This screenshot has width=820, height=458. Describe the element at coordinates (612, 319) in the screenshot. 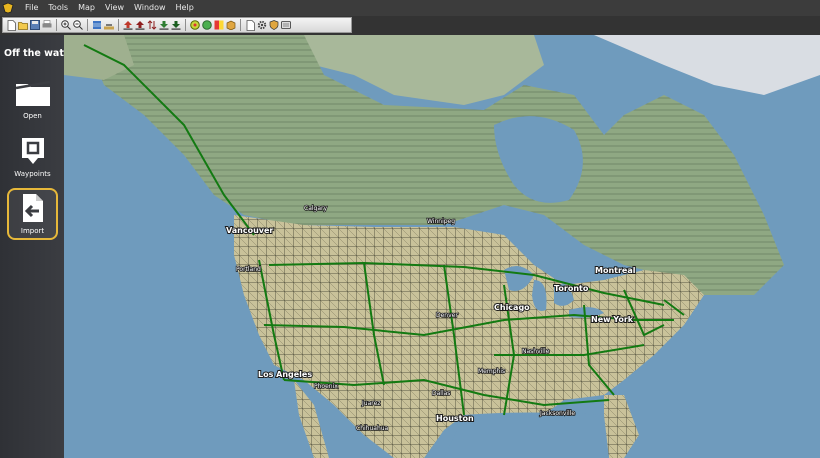

I see `city-new-york: New York` at that location.